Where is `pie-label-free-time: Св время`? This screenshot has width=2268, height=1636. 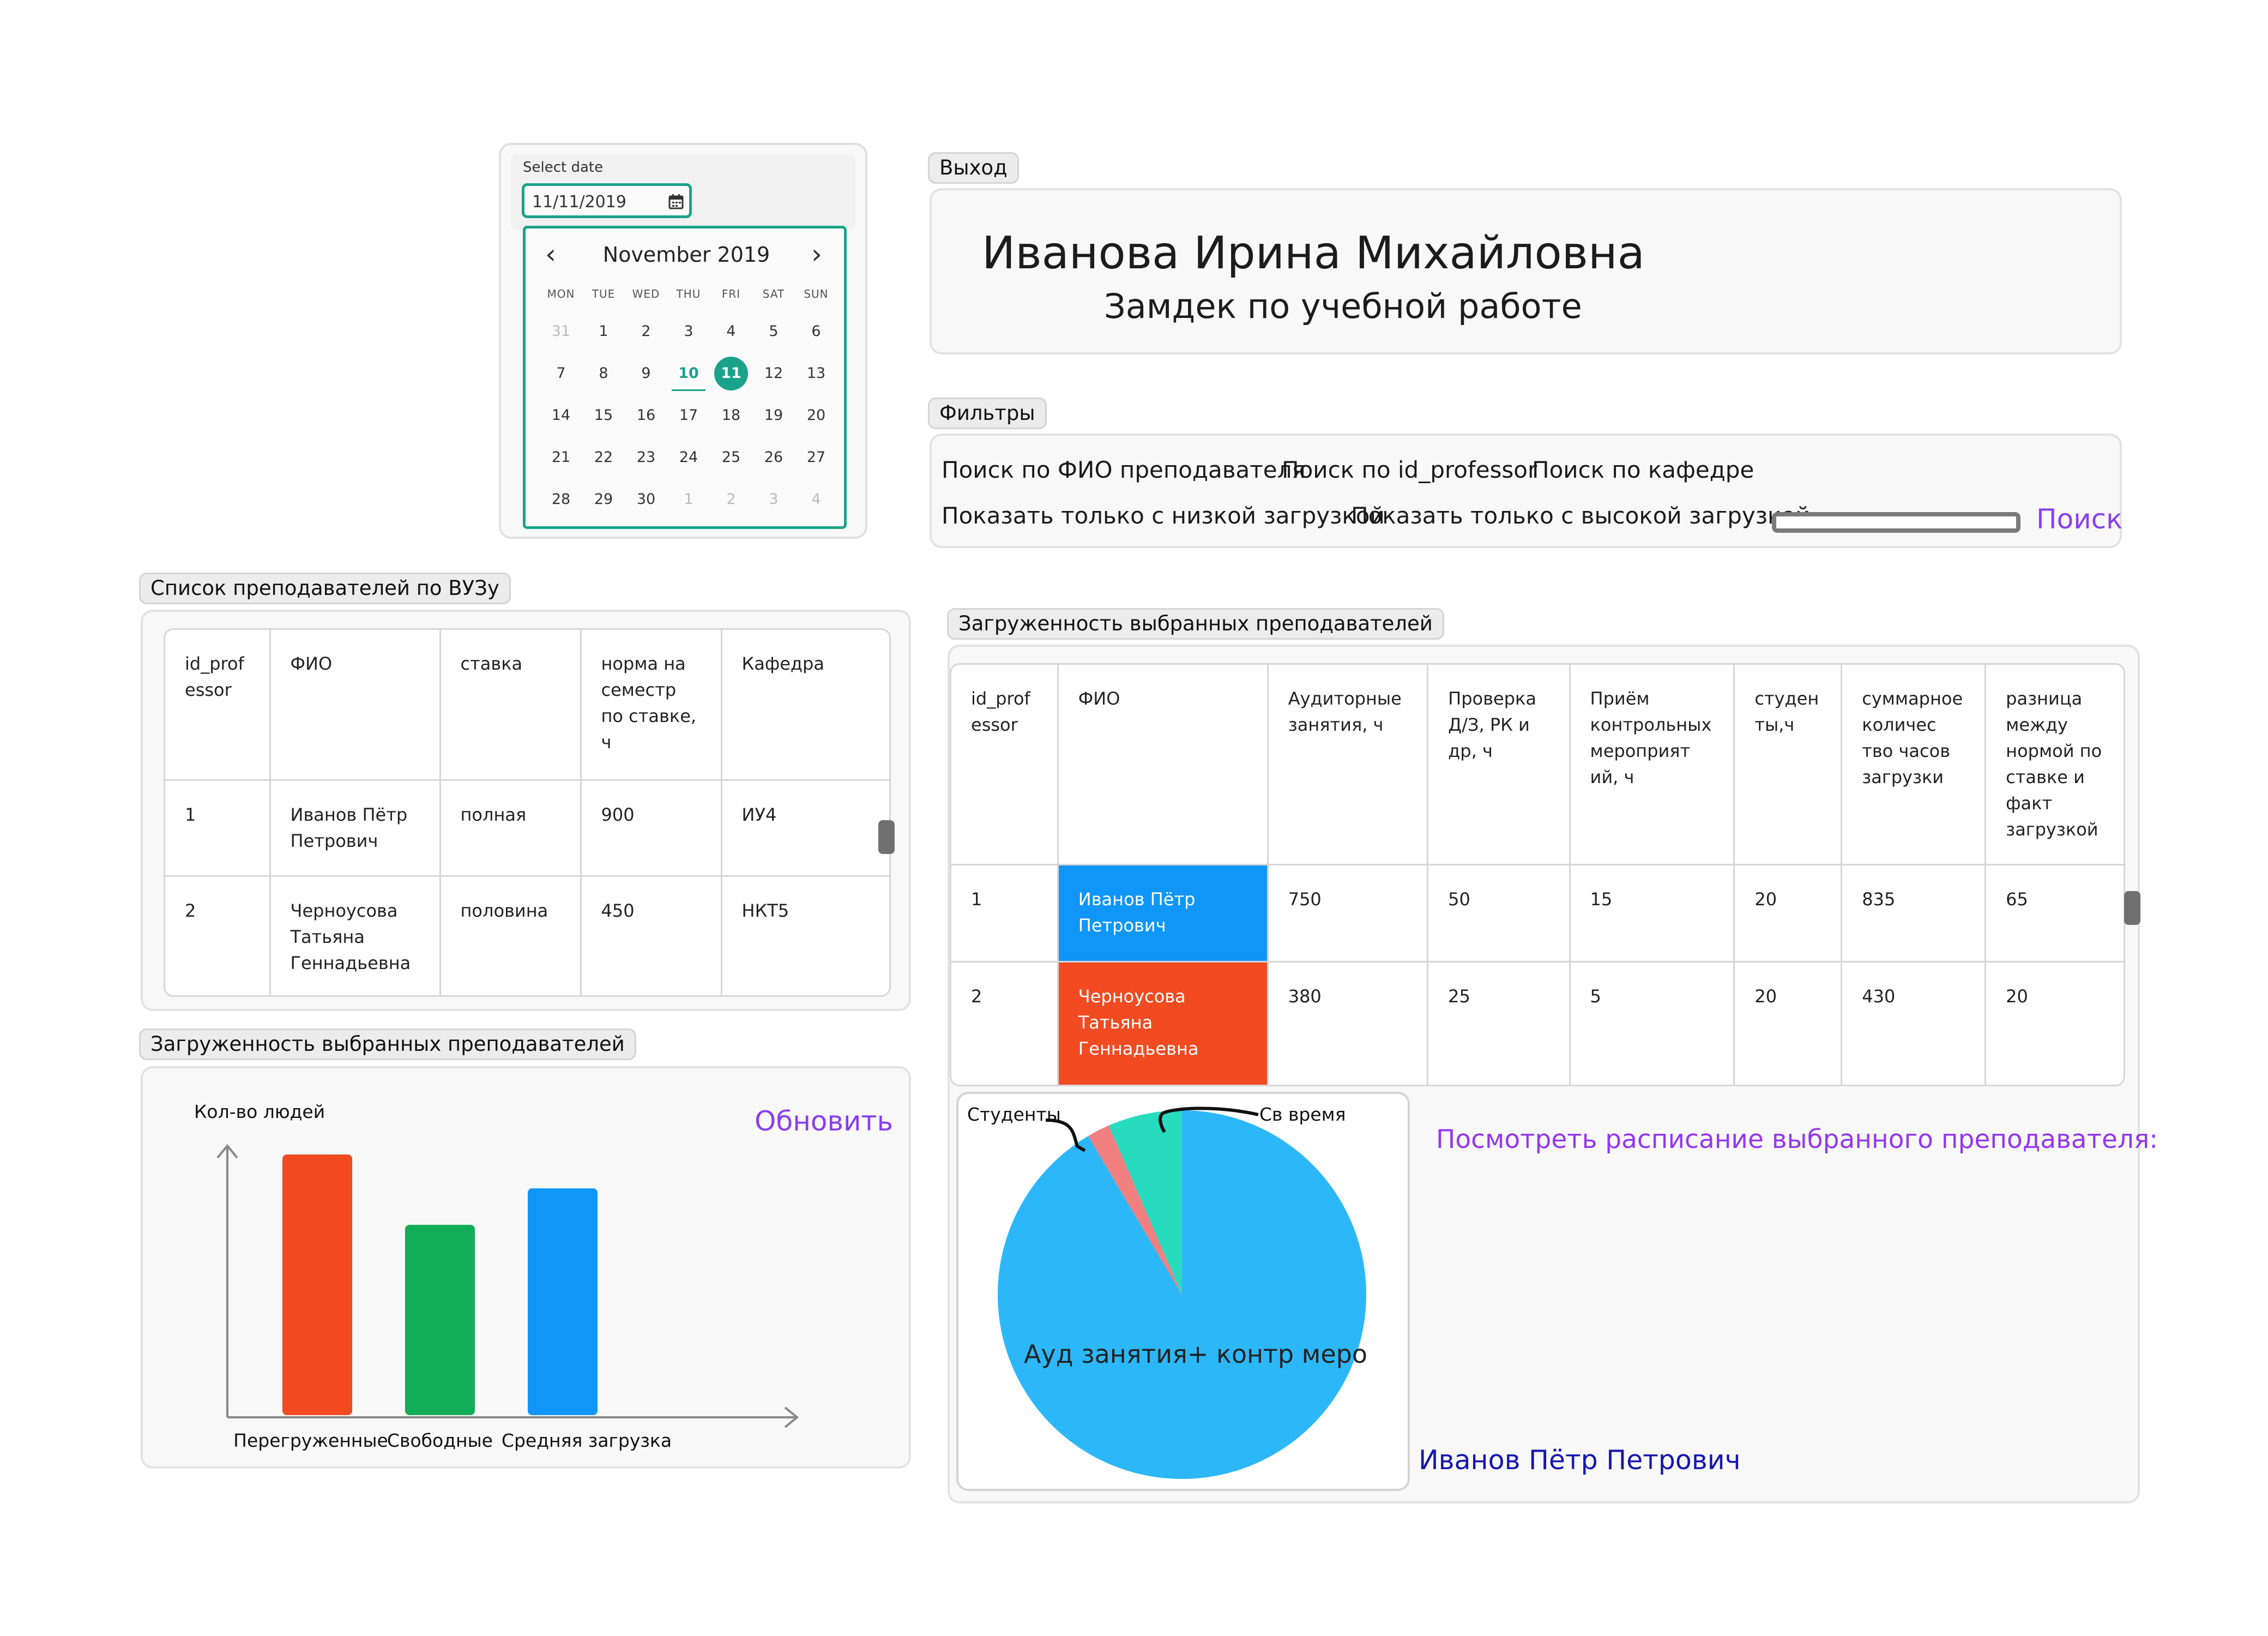
pie-label-free-time: Св время is located at coordinates (1302, 1114).